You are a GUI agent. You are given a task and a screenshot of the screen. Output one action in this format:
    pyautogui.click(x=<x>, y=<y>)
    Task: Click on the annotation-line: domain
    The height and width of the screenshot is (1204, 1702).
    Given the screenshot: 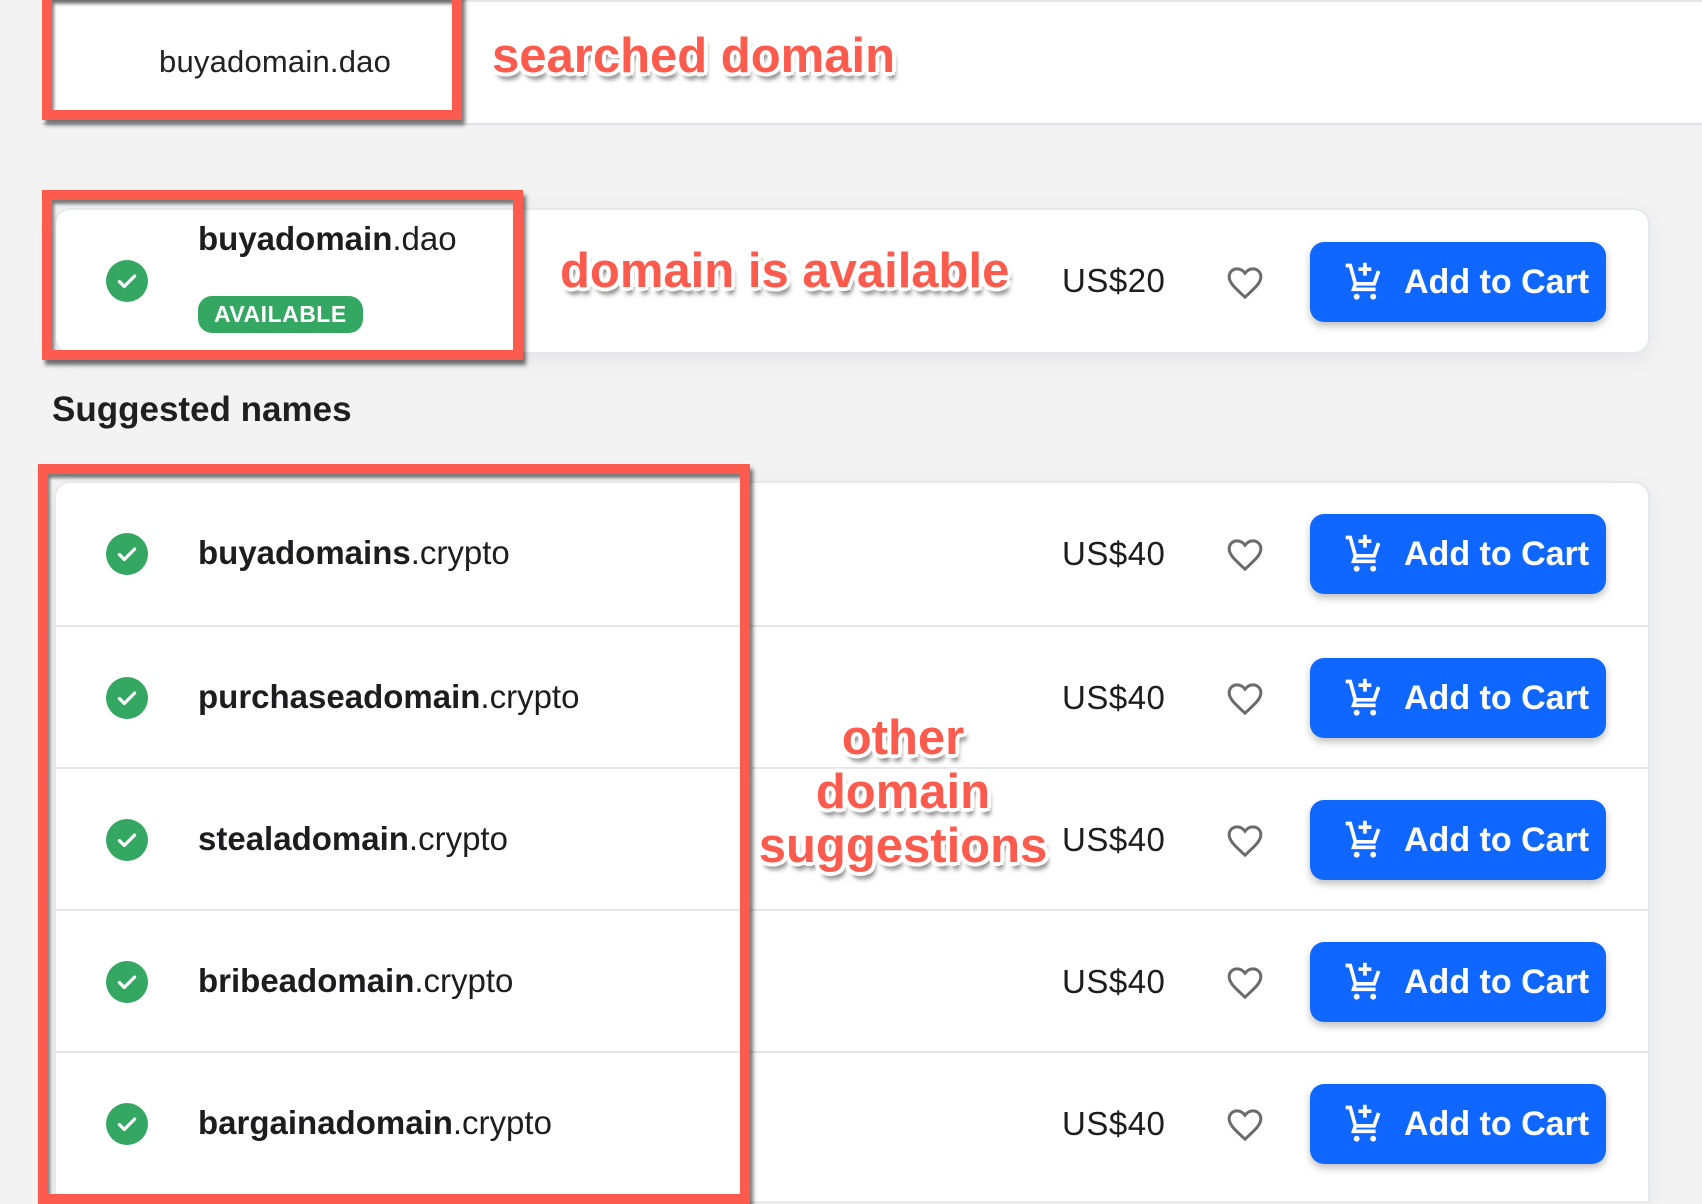 What is the action you would take?
    pyautogui.click(x=903, y=791)
    